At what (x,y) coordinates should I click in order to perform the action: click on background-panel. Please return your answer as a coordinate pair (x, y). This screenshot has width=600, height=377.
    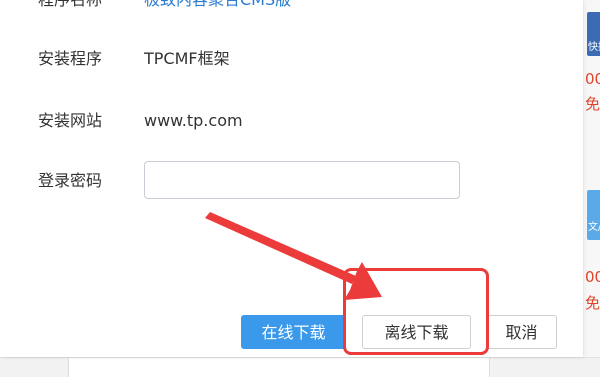
    Looking at the image, I should click on (279, 367).